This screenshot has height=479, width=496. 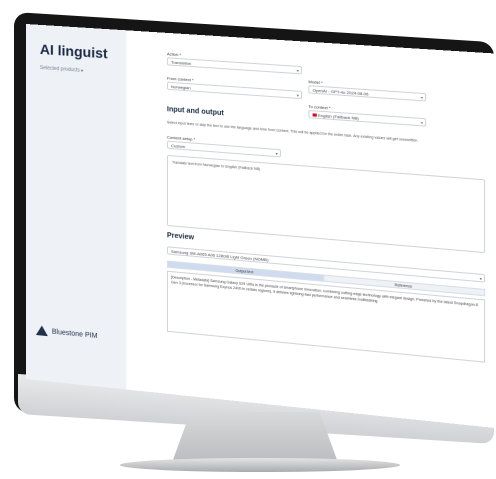 What do you see at coordinates (260, 465) in the screenshot?
I see `monitor-stand-base` at bounding box center [260, 465].